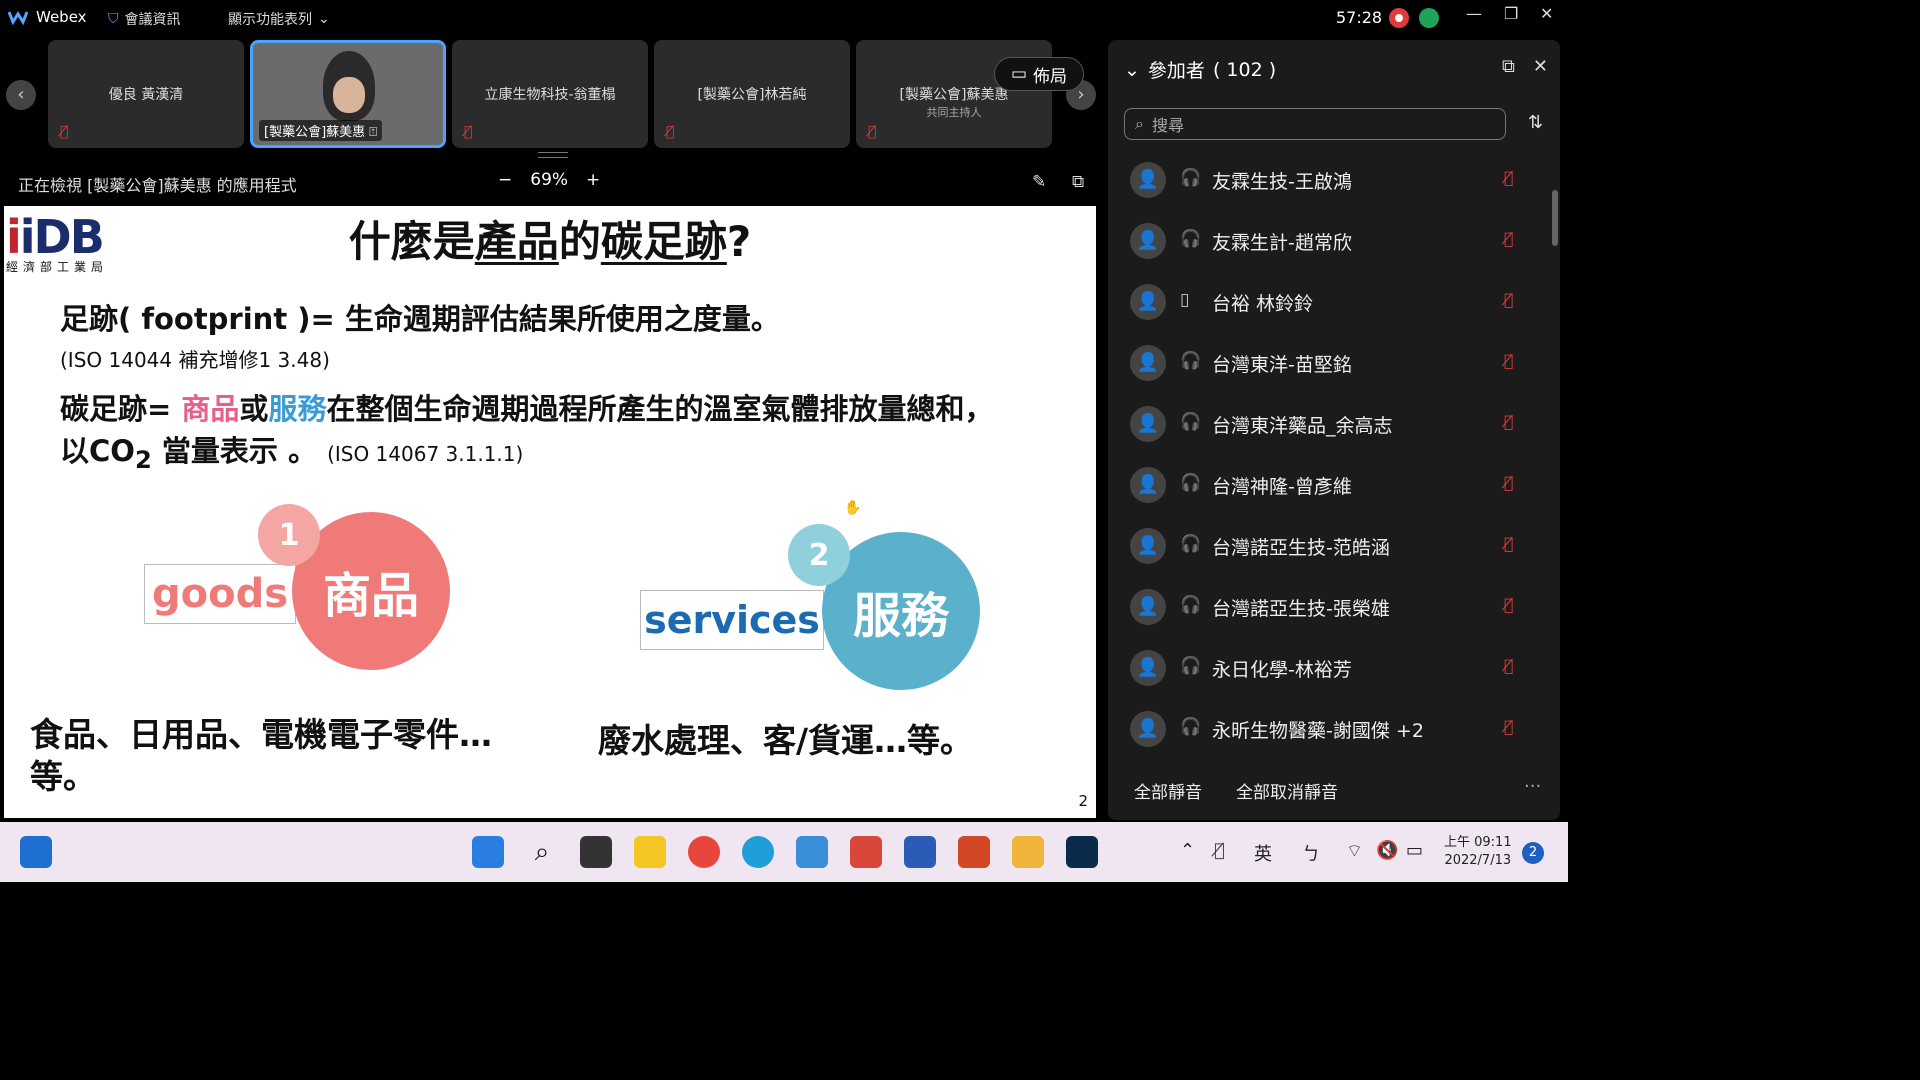  I want to click on popout-icon: ⧉, so click(1508, 66).